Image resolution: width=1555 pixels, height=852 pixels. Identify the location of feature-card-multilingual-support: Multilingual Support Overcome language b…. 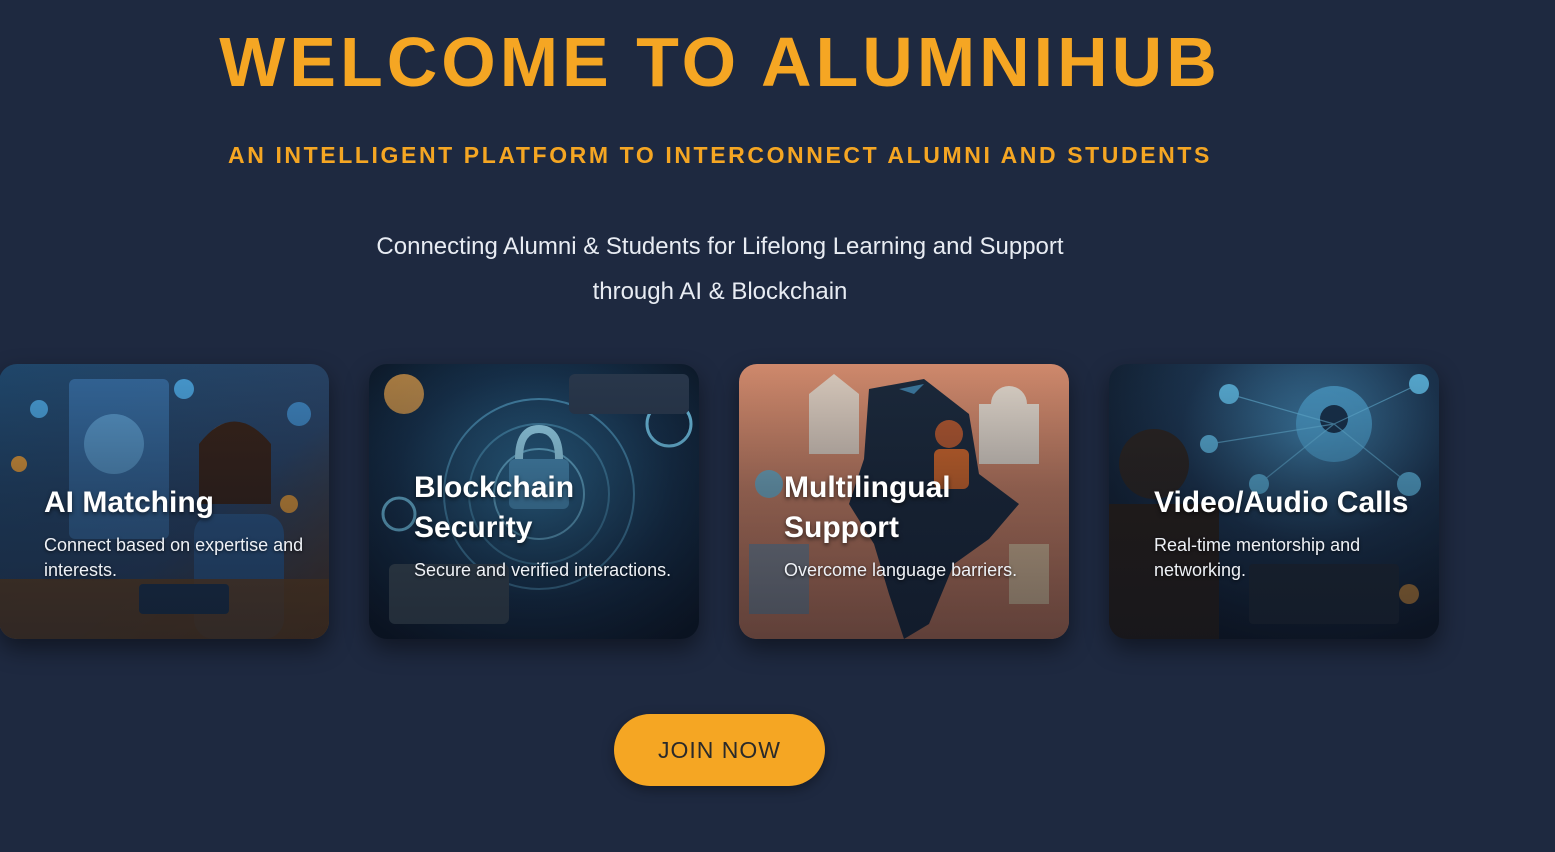
(904, 501).